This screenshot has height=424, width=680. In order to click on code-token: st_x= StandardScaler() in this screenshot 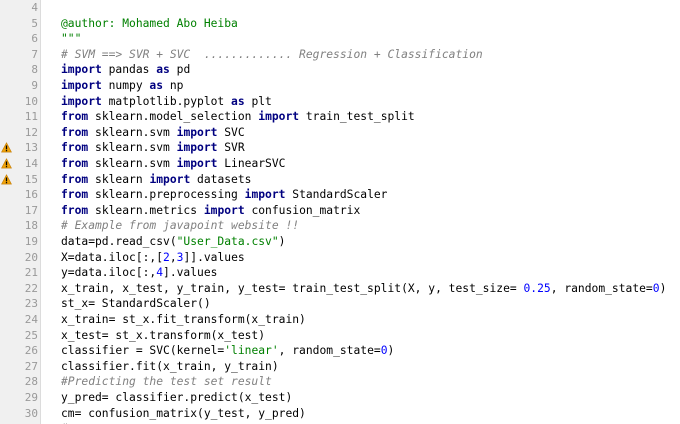, I will do `click(136, 304)`.